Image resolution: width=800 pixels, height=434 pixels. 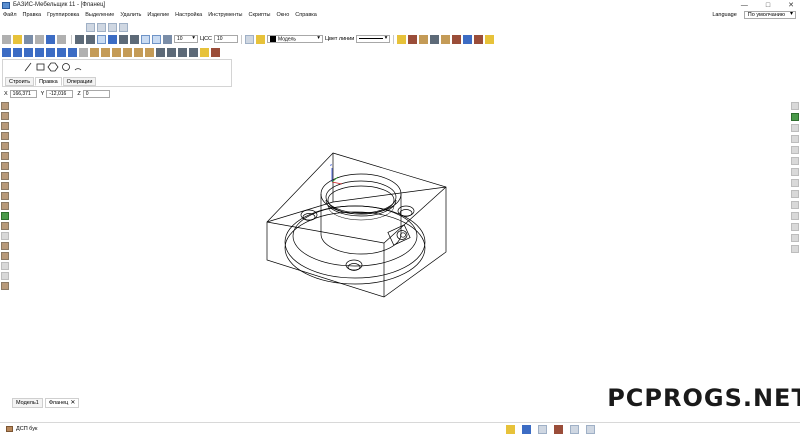 What do you see at coordinates (5, 176) in the screenshot?
I see `shelf-icon` at bounding box center [5, 176].